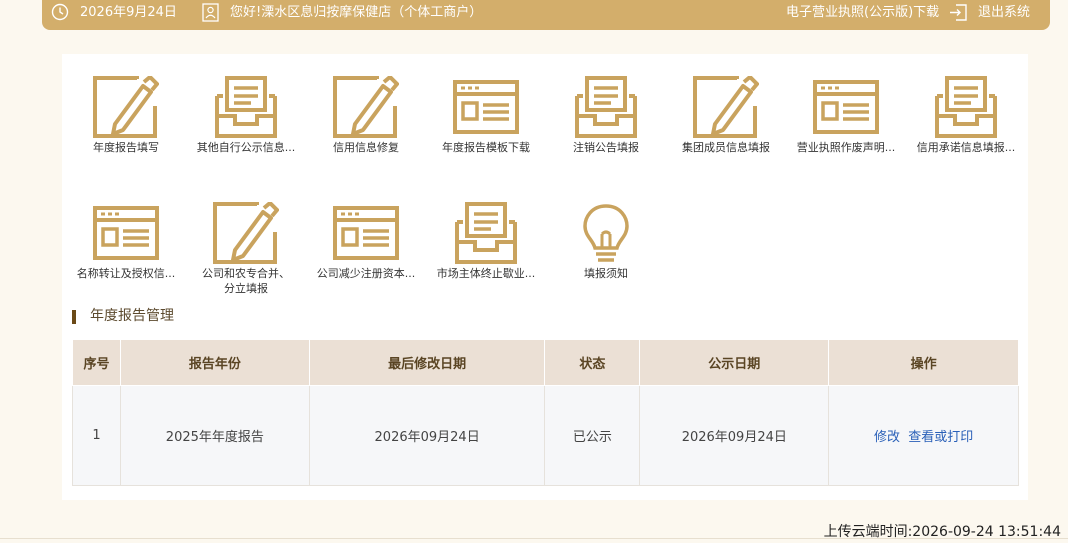 Image resolution: width=1068 pixels, height=543 pixels. What do you see at coordinates (366, 147) in the screenshot?
I see `tile-label: 信用信息修复` at bounding box center [366, 147].